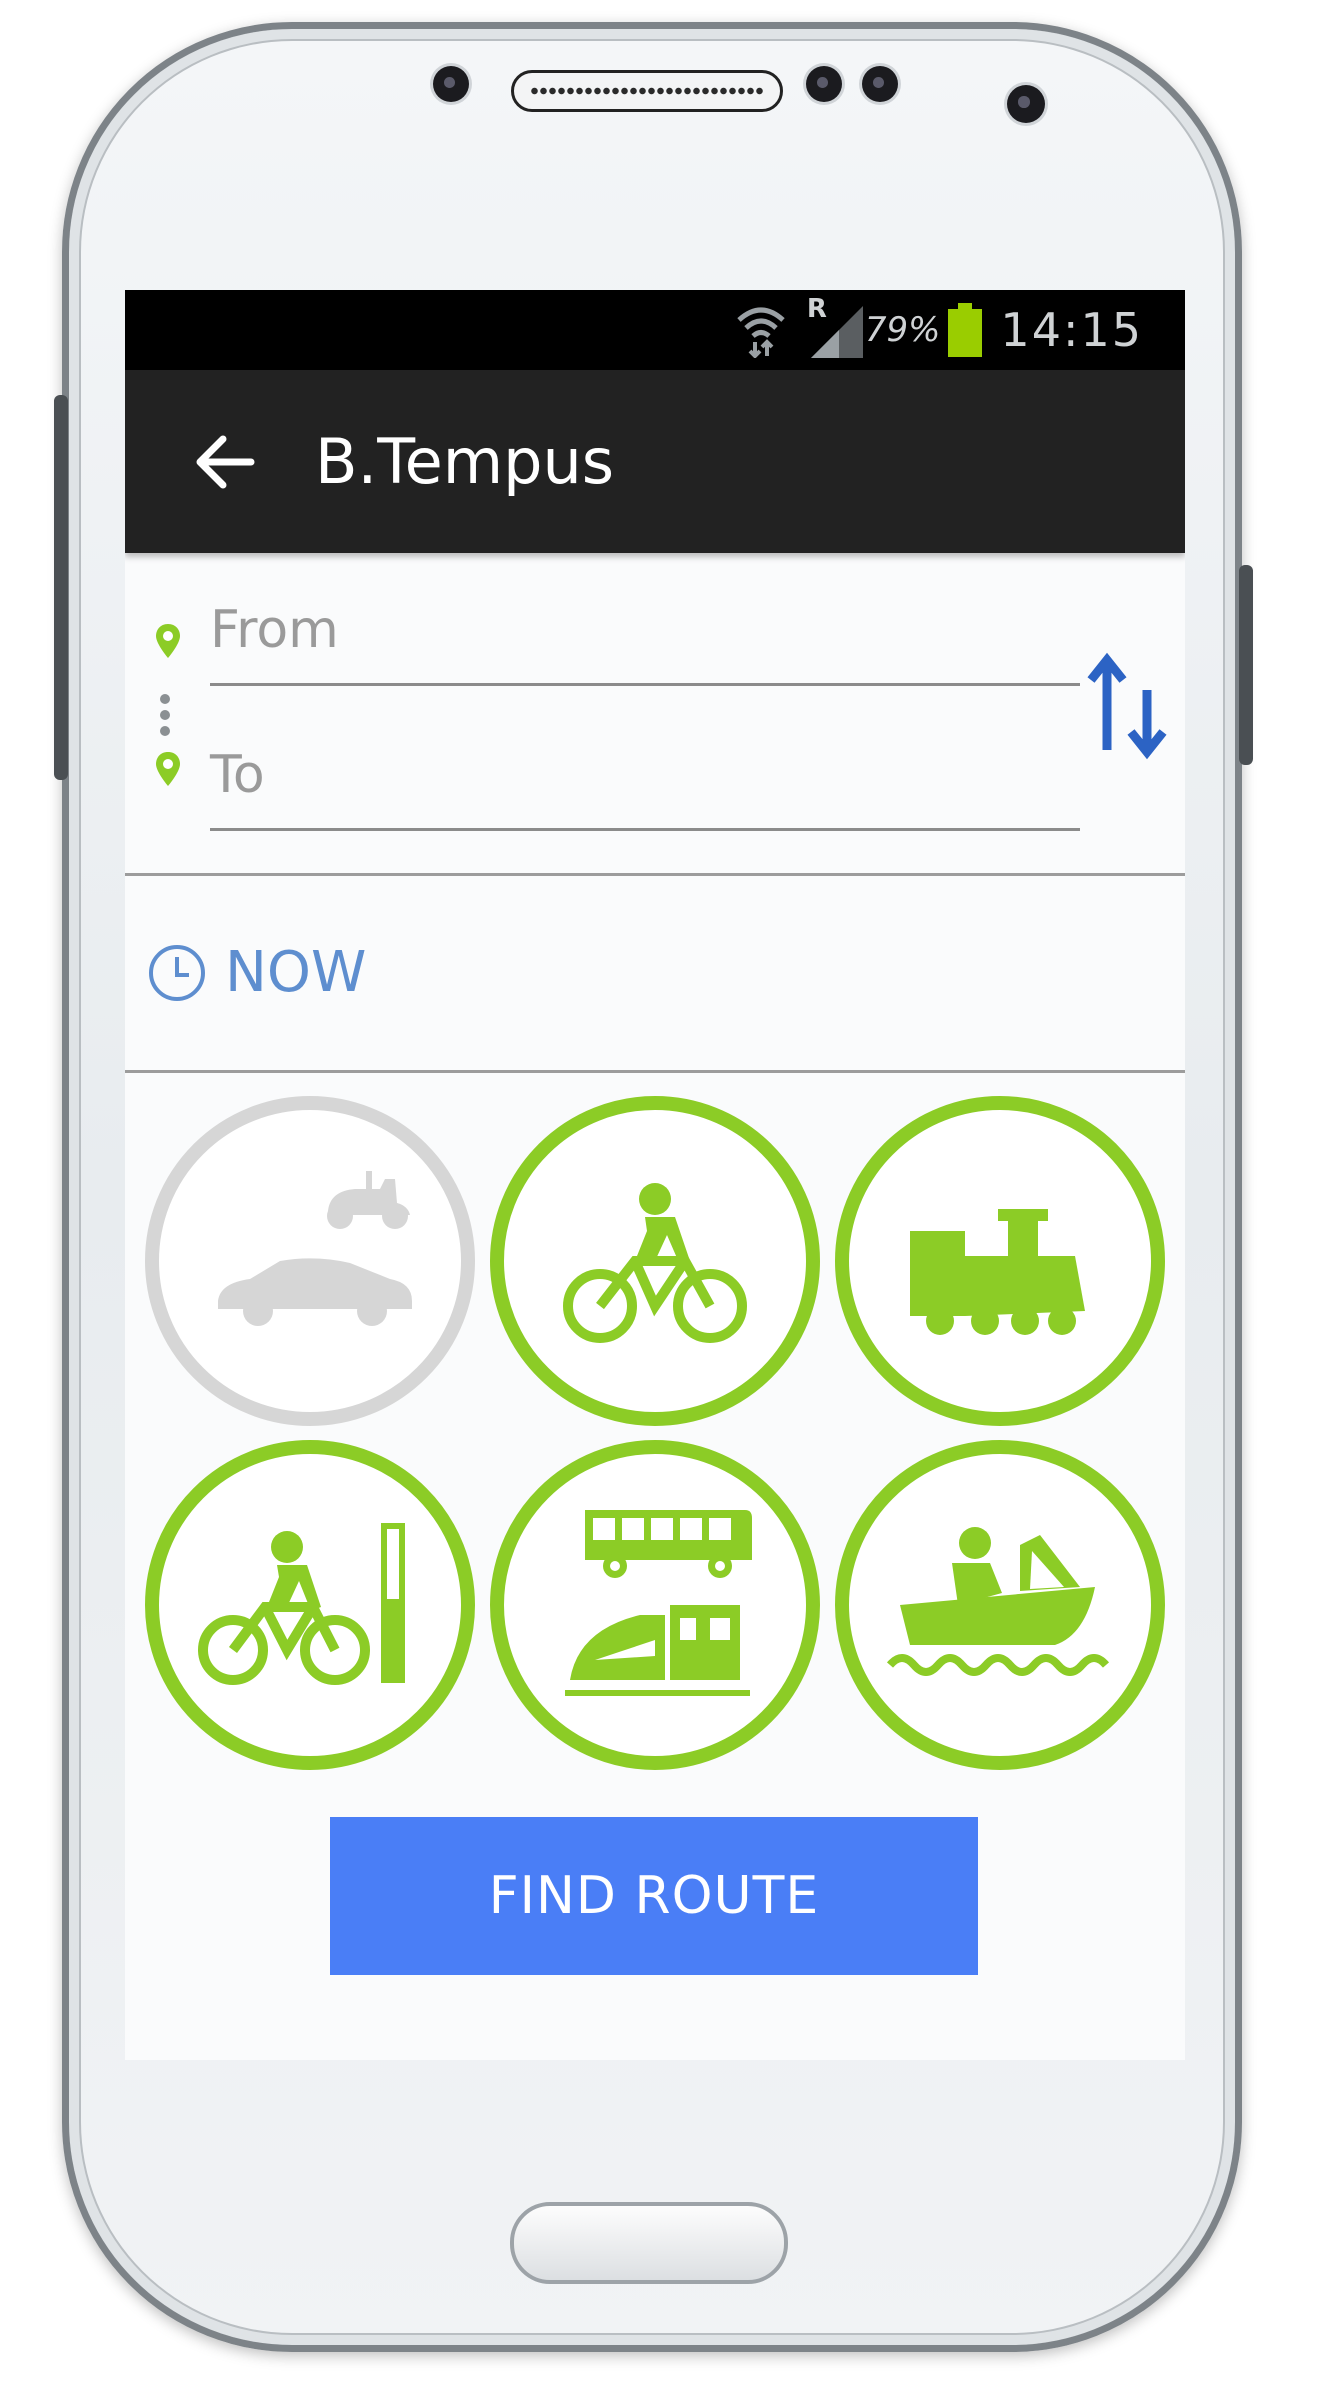 The height and width of the screenshot is (2381, 1323). Describe the element at coordinates (658, 1603) in the screenshot. I see `bus-rail-icon` at that location.